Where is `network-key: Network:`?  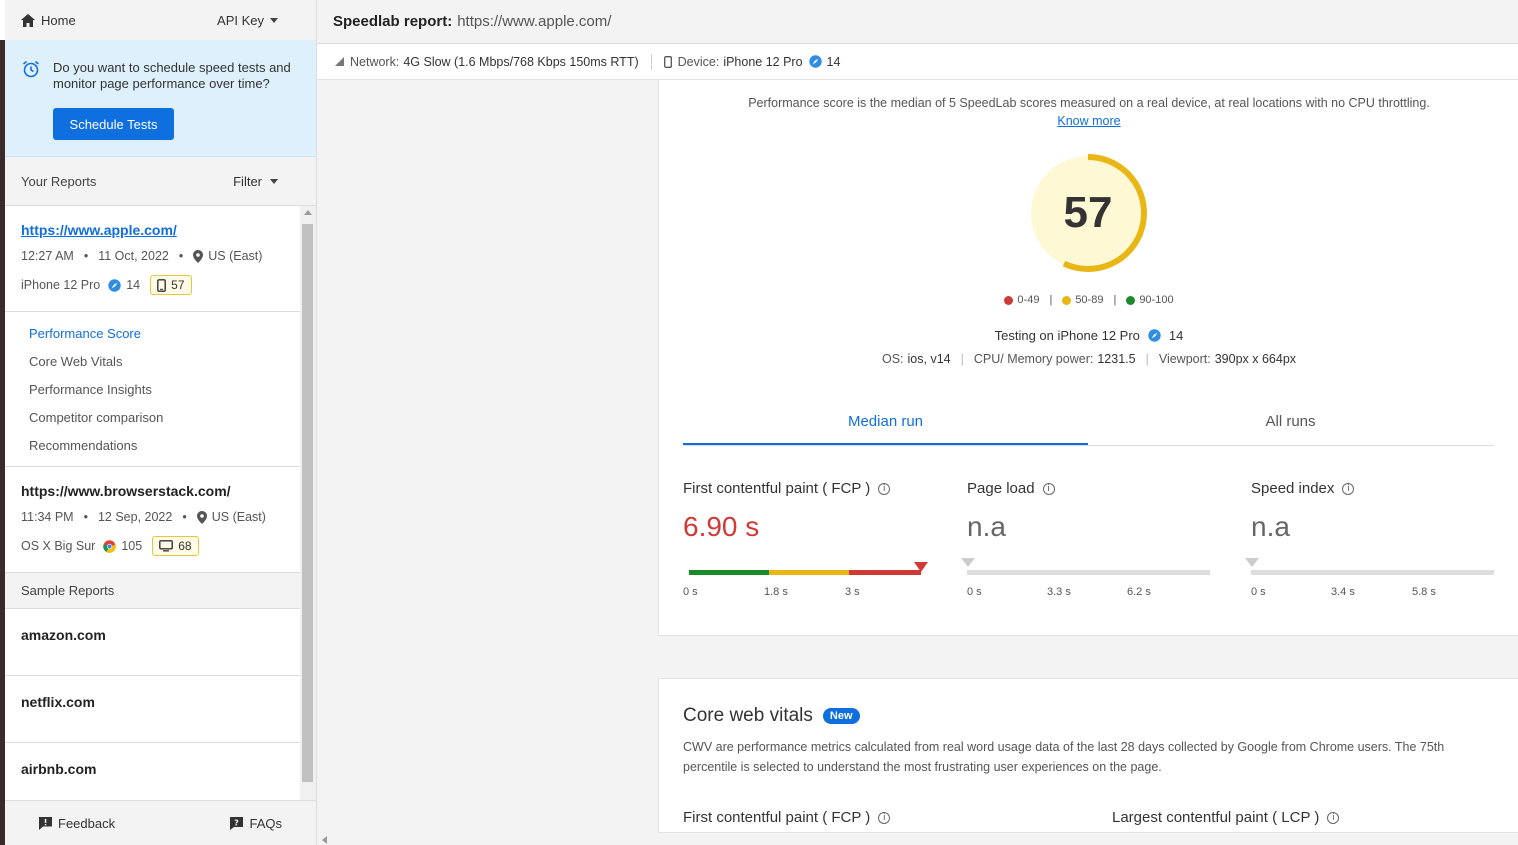
network-key: Network: is located at coordinates (375, 61).